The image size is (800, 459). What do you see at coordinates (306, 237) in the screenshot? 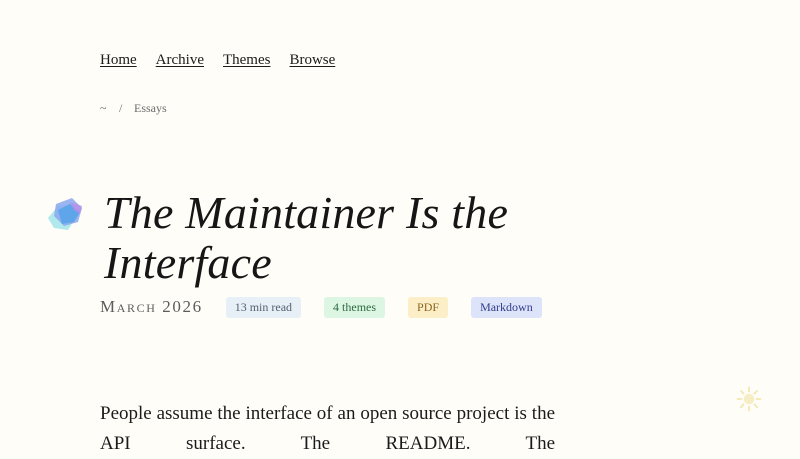
I see `page-title: The Maintainer Is the Interface` at bounding box center [306, 237].